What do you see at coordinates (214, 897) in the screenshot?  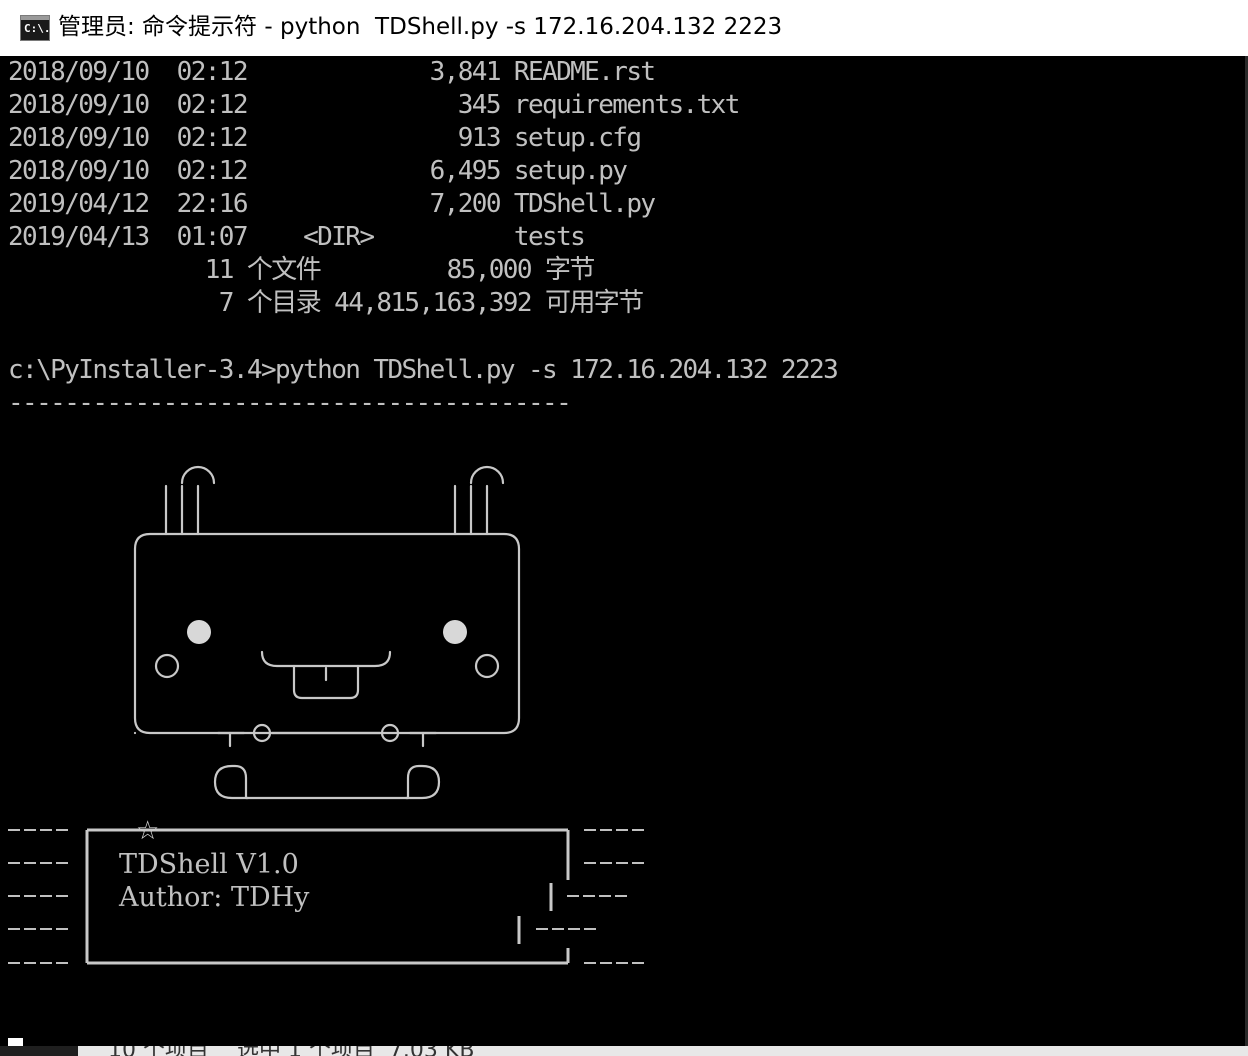 I see `banner-author: Author: TDHy` at bounding box center [214, 897].